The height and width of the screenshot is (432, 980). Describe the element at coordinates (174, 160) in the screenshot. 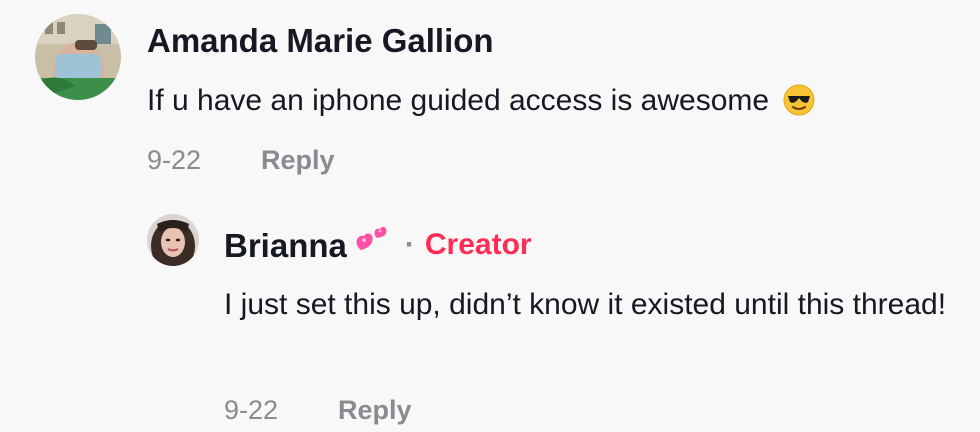

I see `comment-date: 9-22` at that location.